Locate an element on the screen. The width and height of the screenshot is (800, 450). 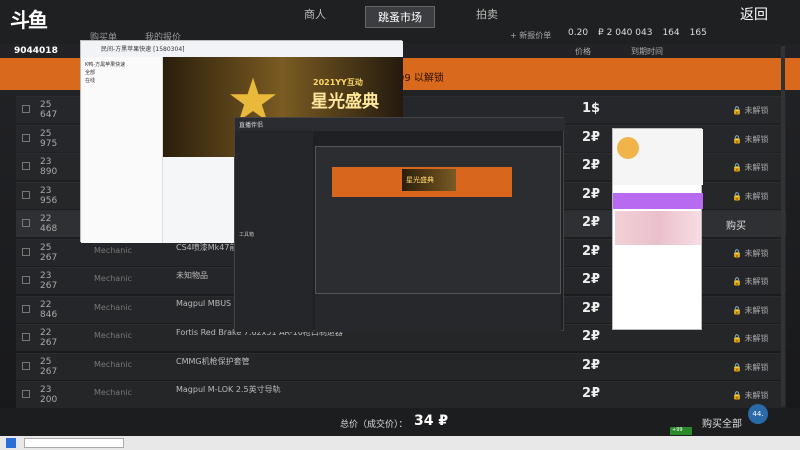
banner-title: 星光盛典 is located at coordinates (345, 102).